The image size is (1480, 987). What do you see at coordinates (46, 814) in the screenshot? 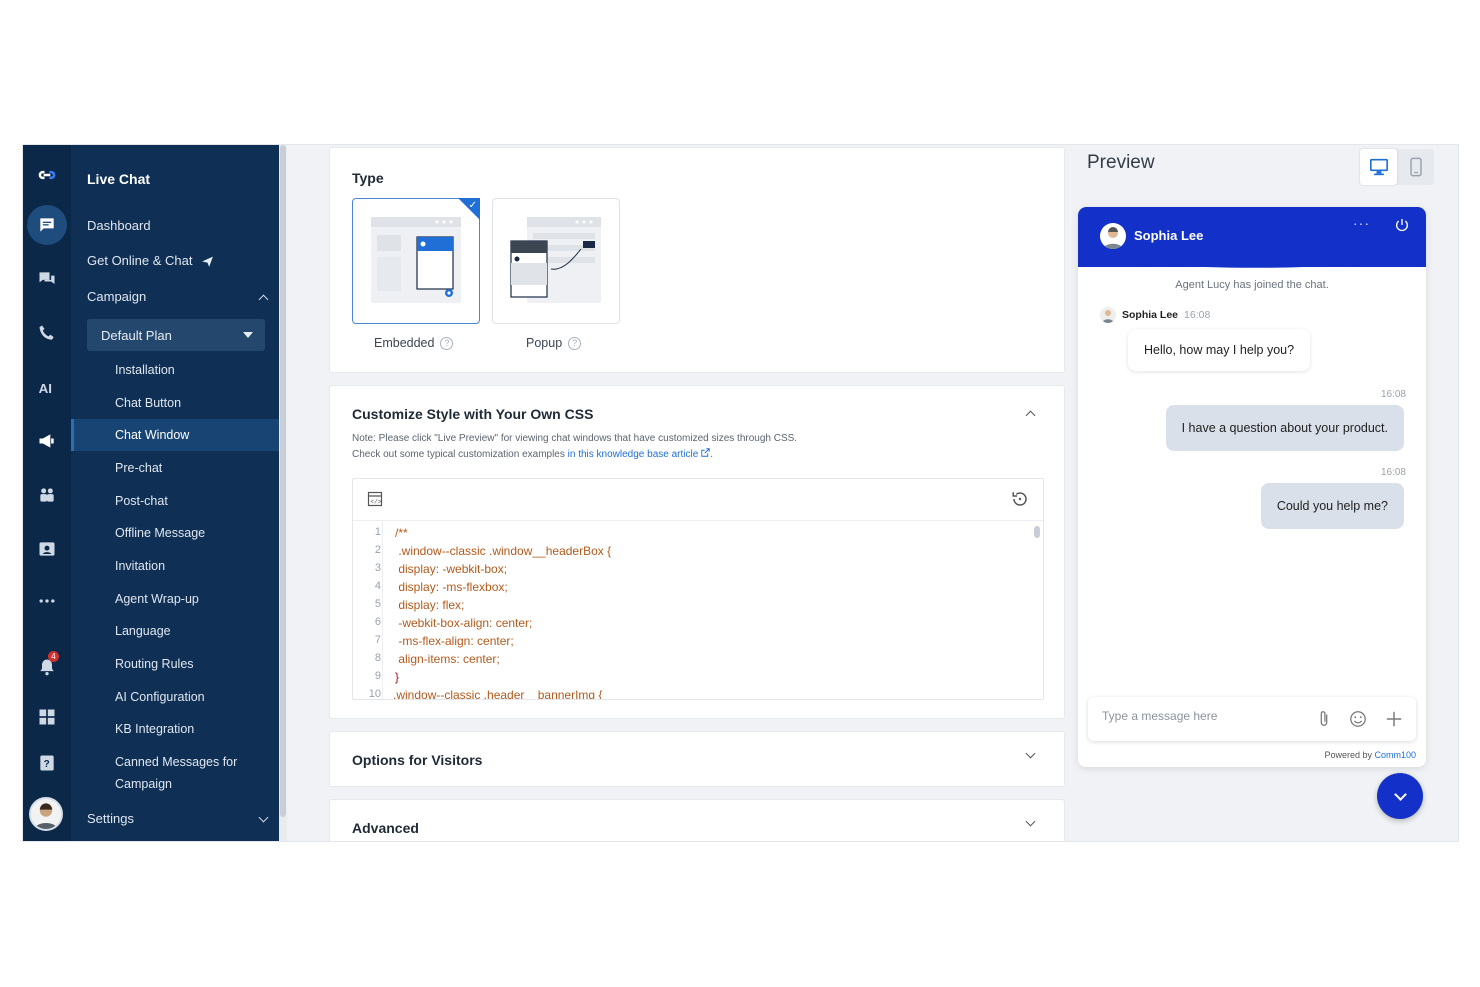
I see `user-avatar` at bounding box center [46, 814].